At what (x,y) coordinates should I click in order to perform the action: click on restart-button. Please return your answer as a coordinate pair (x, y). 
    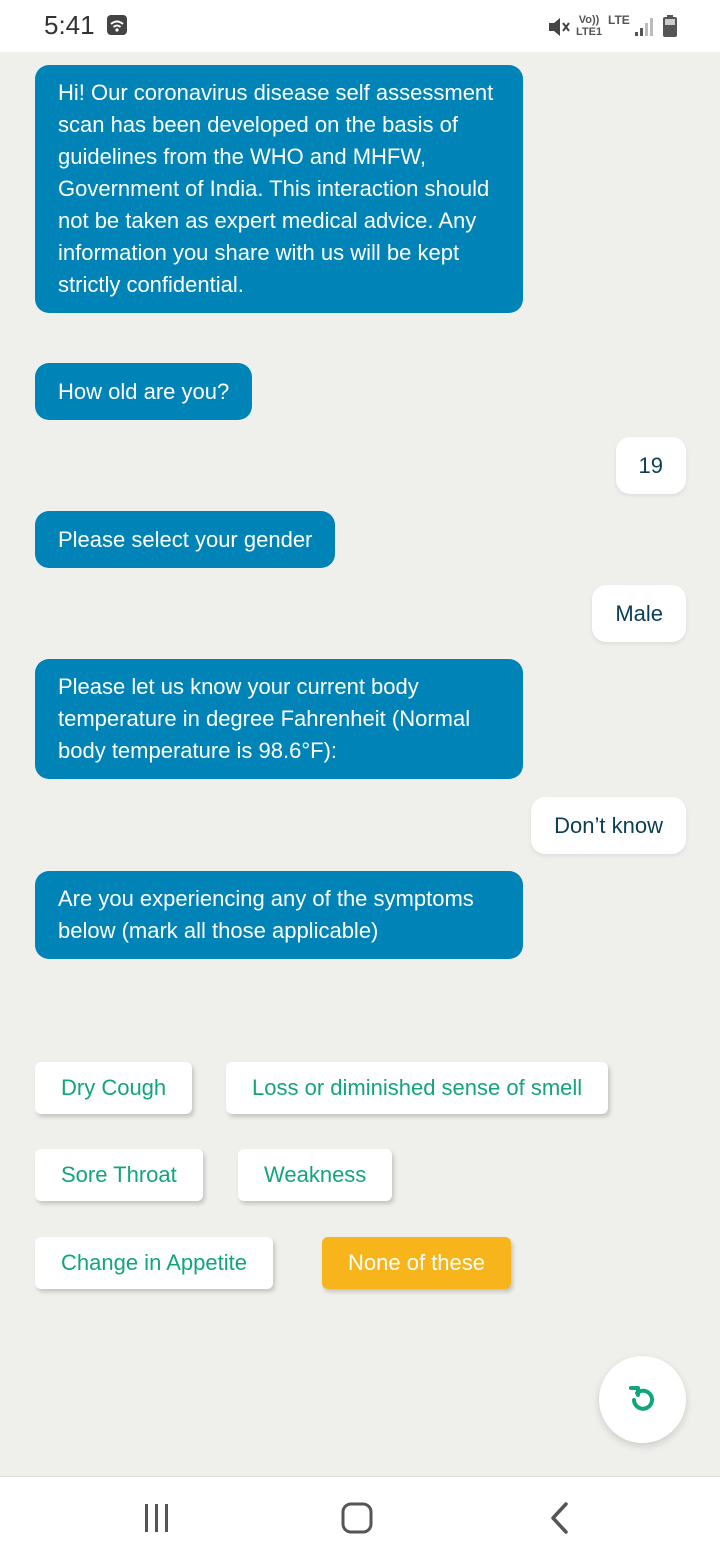
    Looking at the image, I should click on (642, 1399).